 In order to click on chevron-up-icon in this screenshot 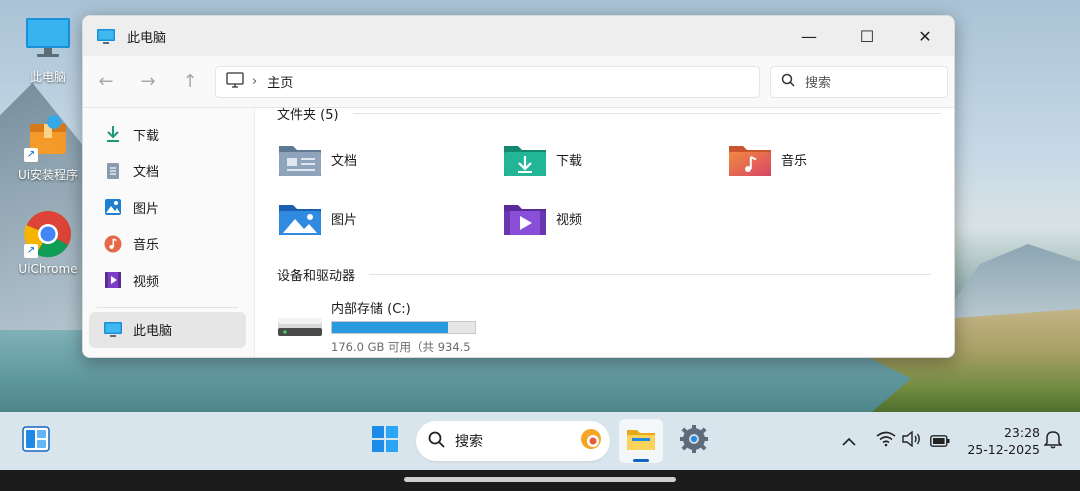, I will do `click(849, 441)`.